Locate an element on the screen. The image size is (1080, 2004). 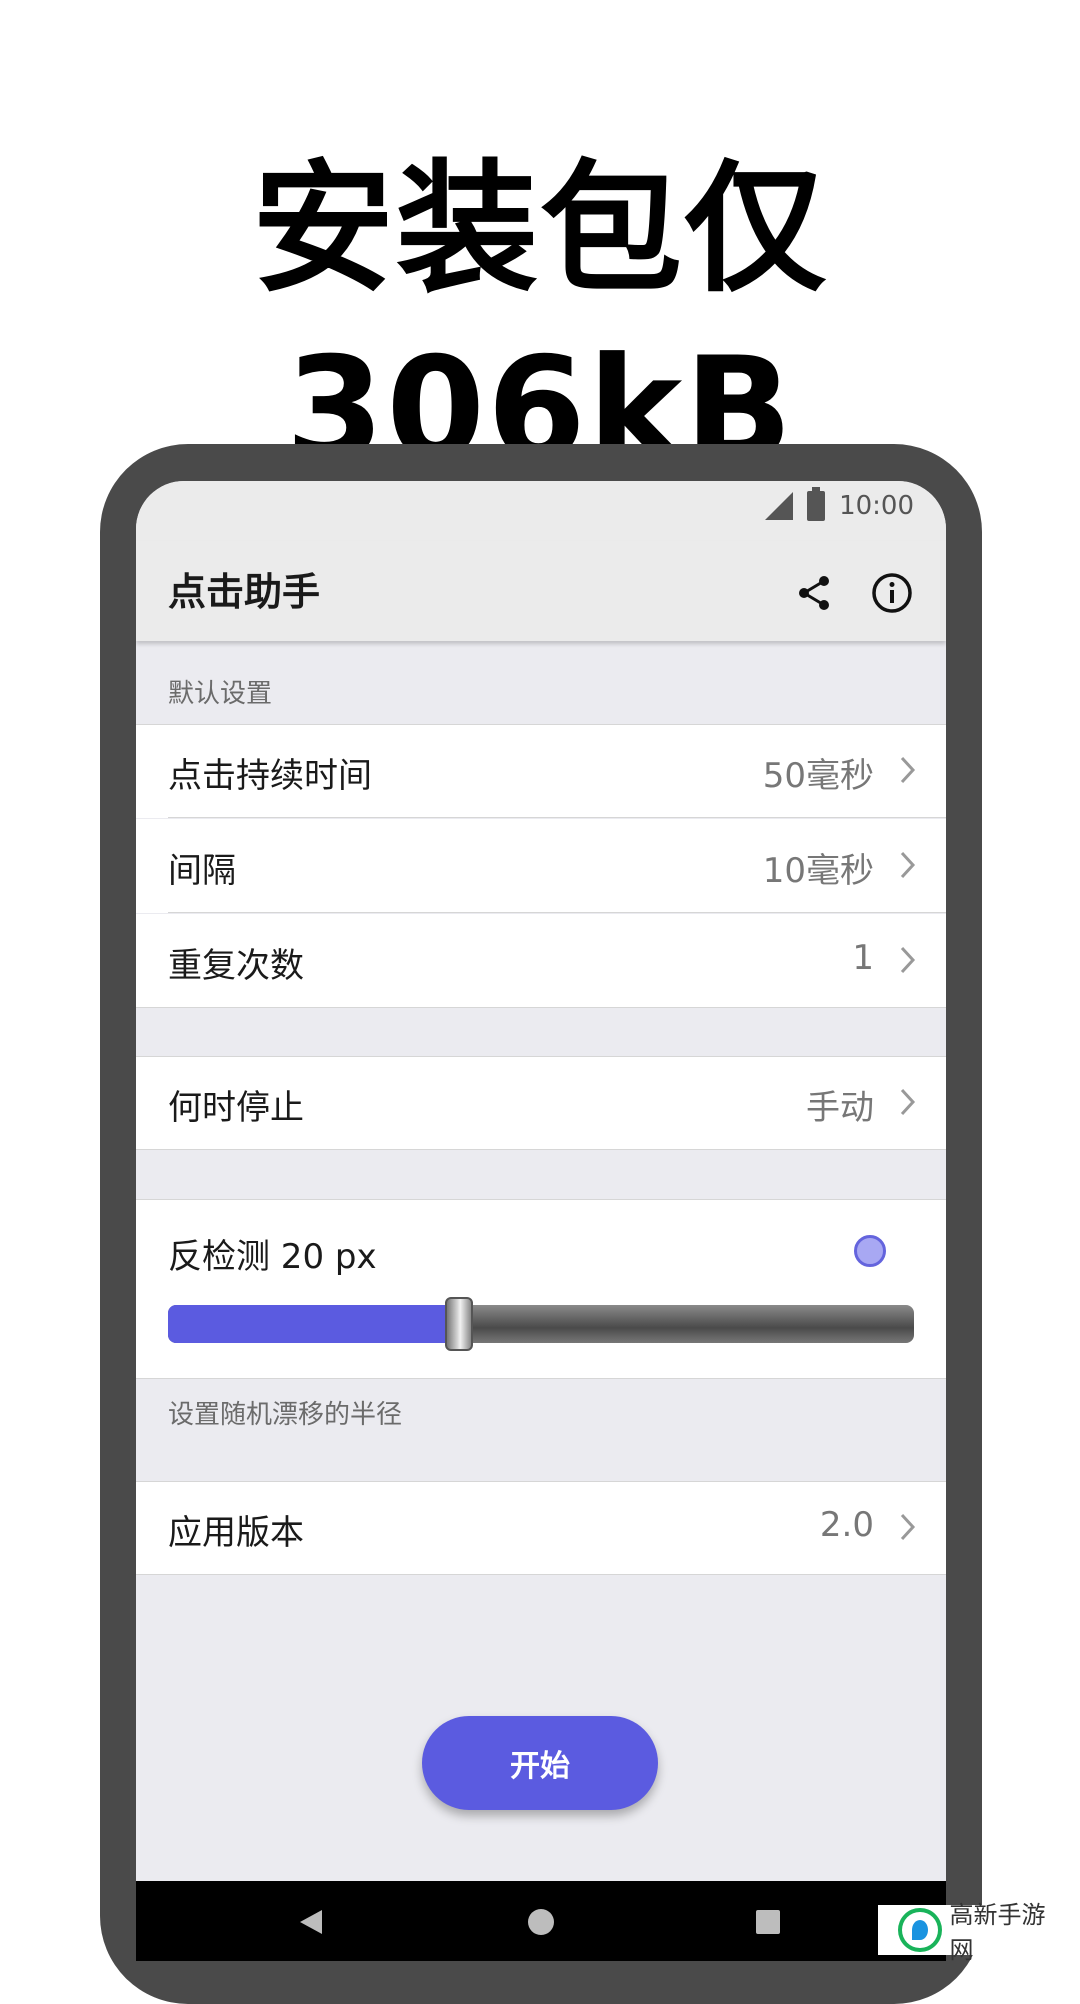
row-interval: 间隔 10毫秒 is located at coordinates (541, 866).